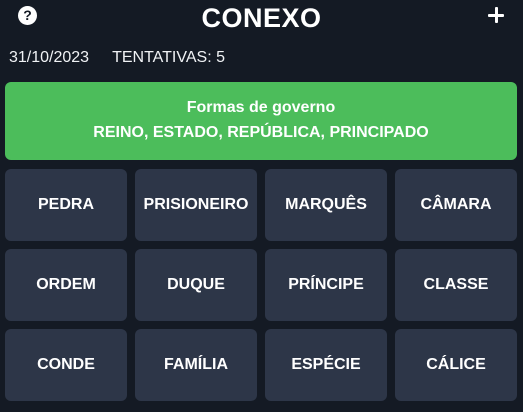 The image size is (523, 412). I want to click on game-date: 31/10/2023, so click(49, 57).